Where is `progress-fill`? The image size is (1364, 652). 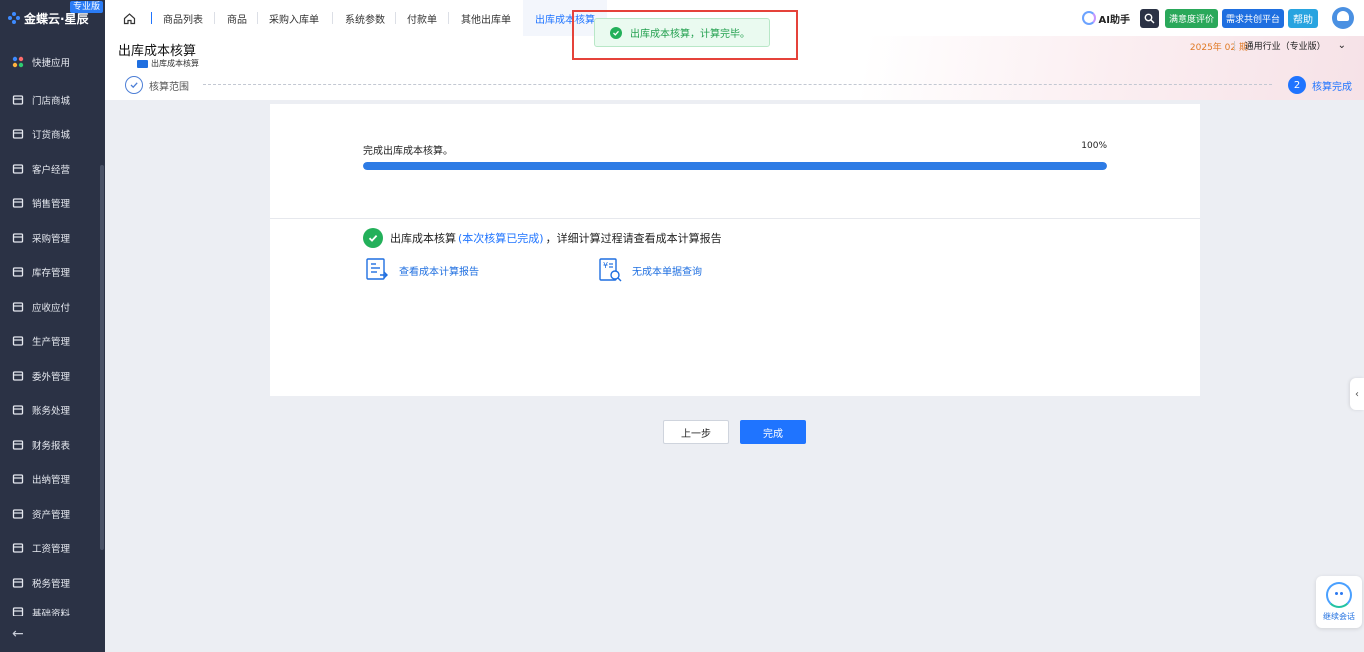
progress-fill is located at coordinates (735, 166).